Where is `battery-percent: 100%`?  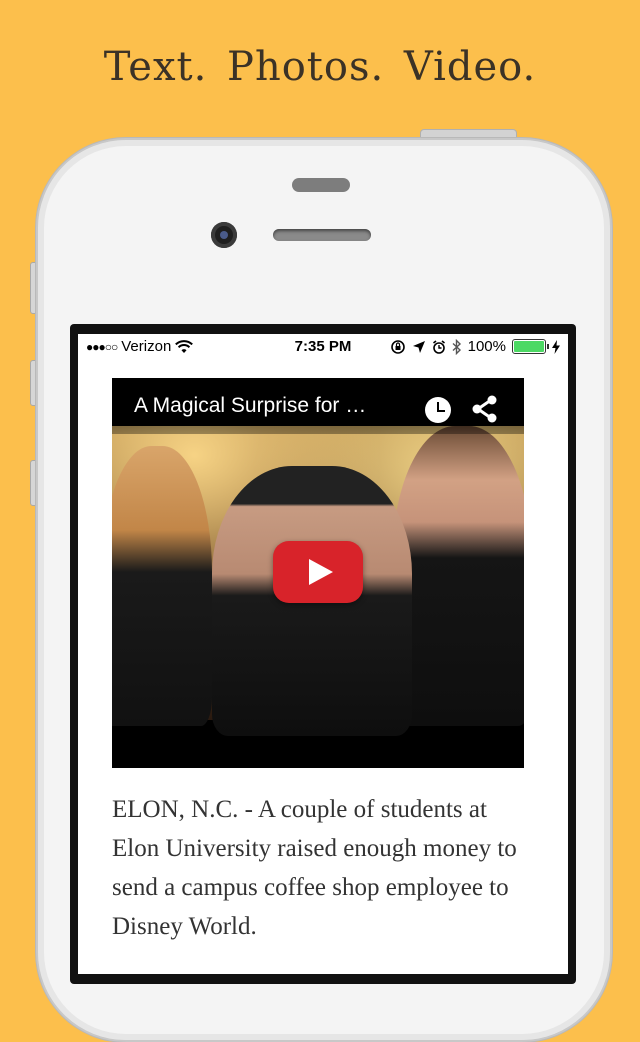 battery-percent: 100% is located at coordinates (486, 346).